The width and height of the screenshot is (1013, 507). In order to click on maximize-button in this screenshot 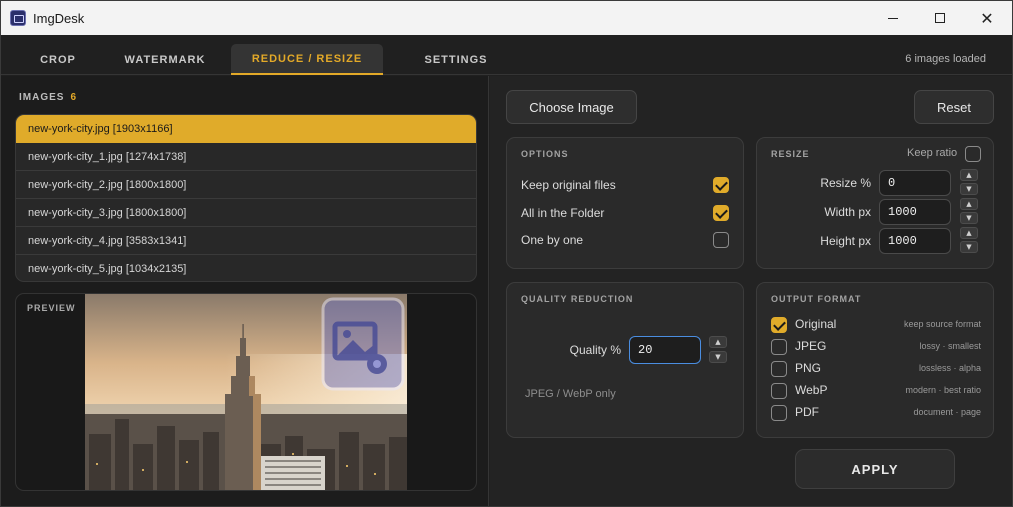, I will do `click(940, 18)`.